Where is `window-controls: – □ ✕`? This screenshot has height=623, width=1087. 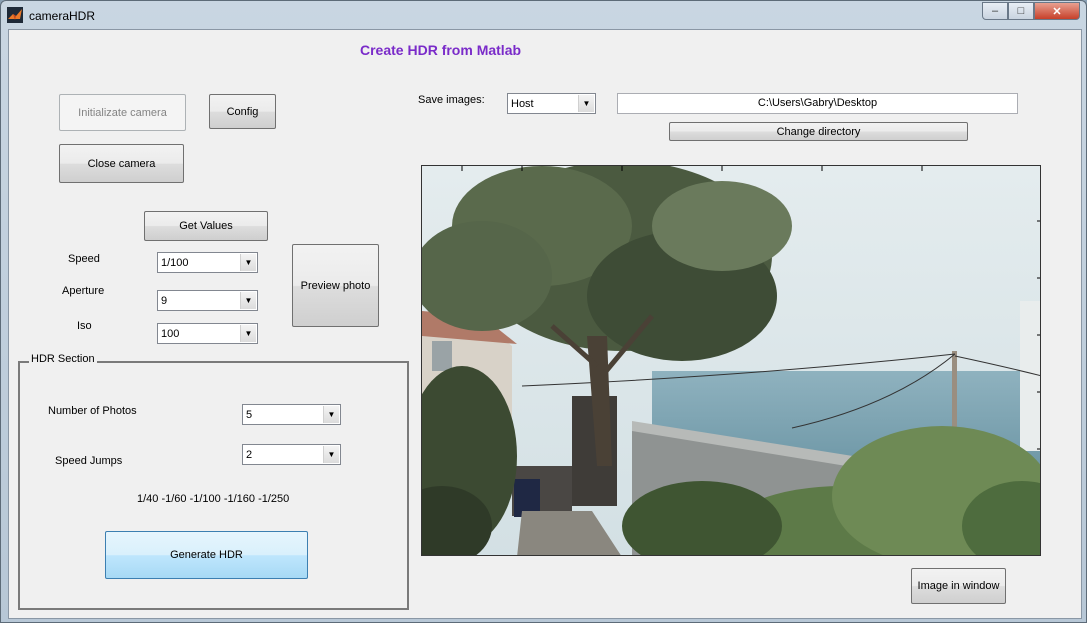
window-controls: – □ ✕ is located at coordinates (1031, 11).